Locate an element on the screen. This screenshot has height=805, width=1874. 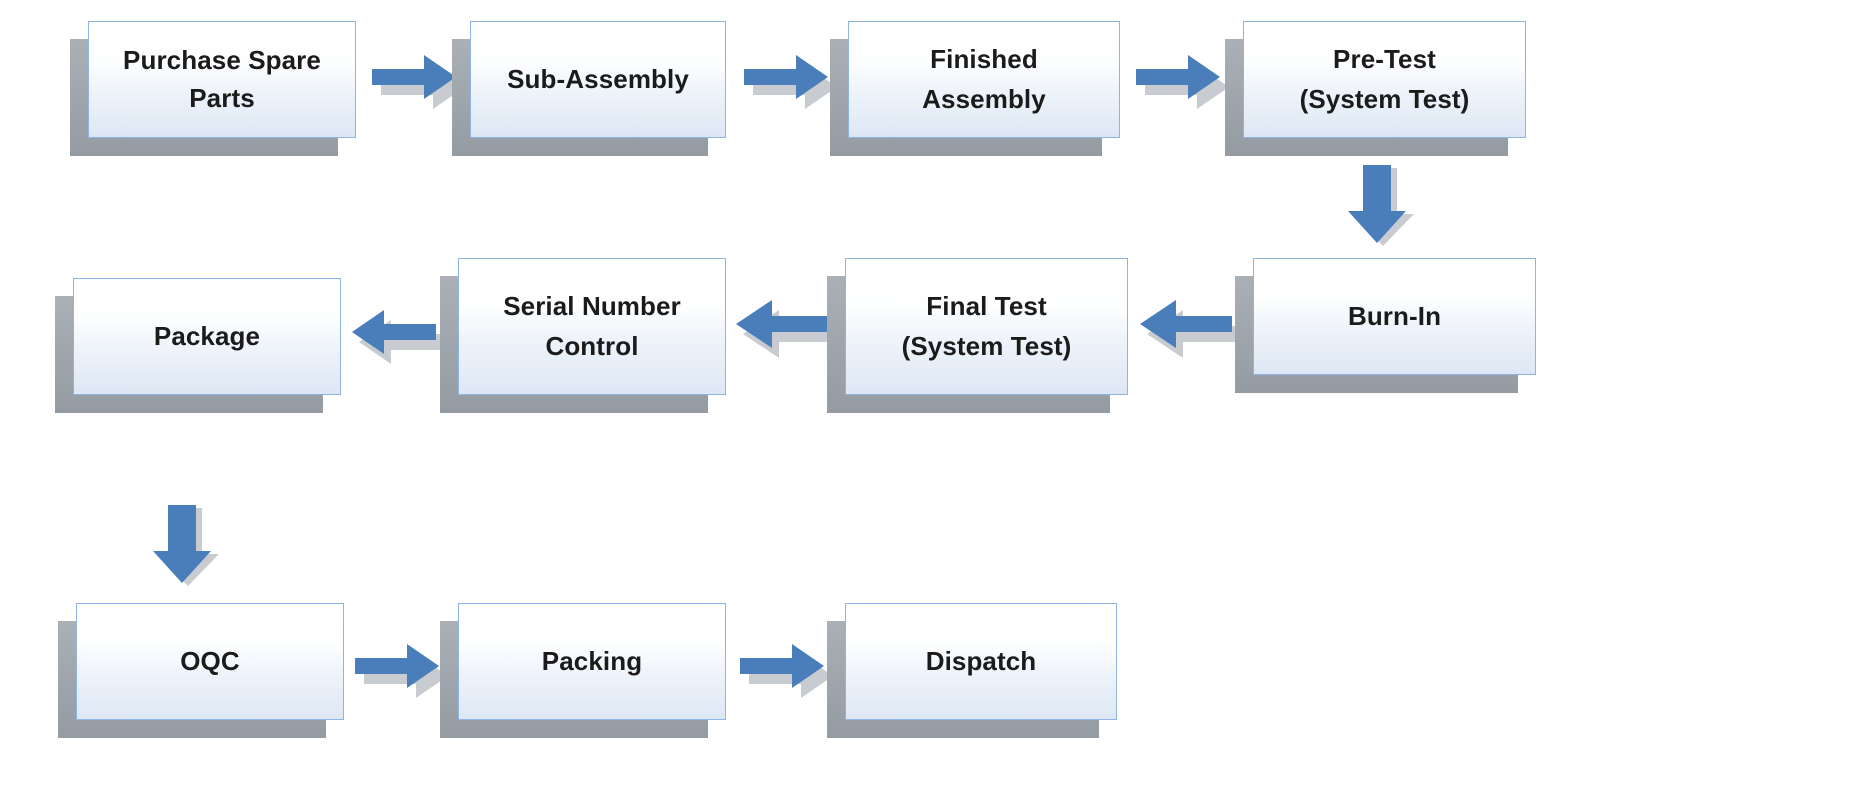
node-final-test: Final Test (System Test) is located at coordinates (977, 335).